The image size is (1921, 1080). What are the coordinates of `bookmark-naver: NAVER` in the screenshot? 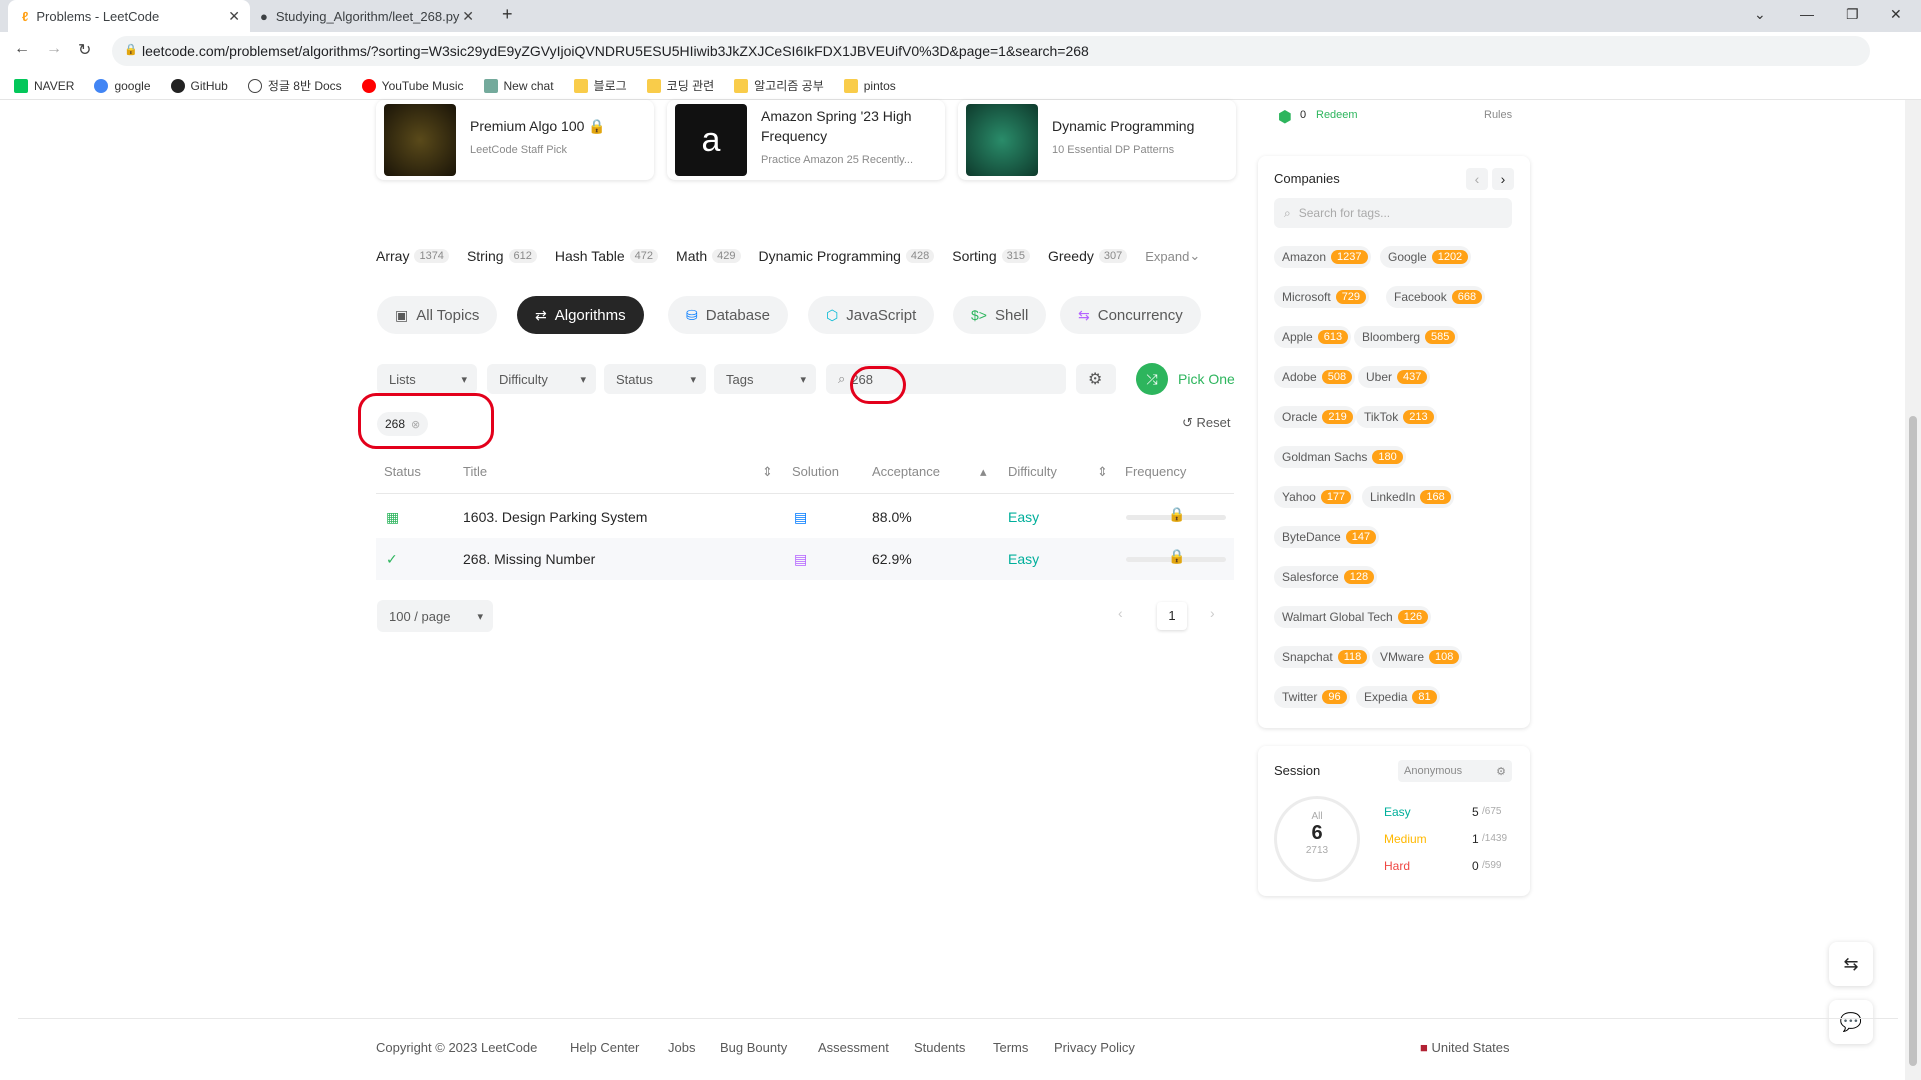 It's located at (44, 85).